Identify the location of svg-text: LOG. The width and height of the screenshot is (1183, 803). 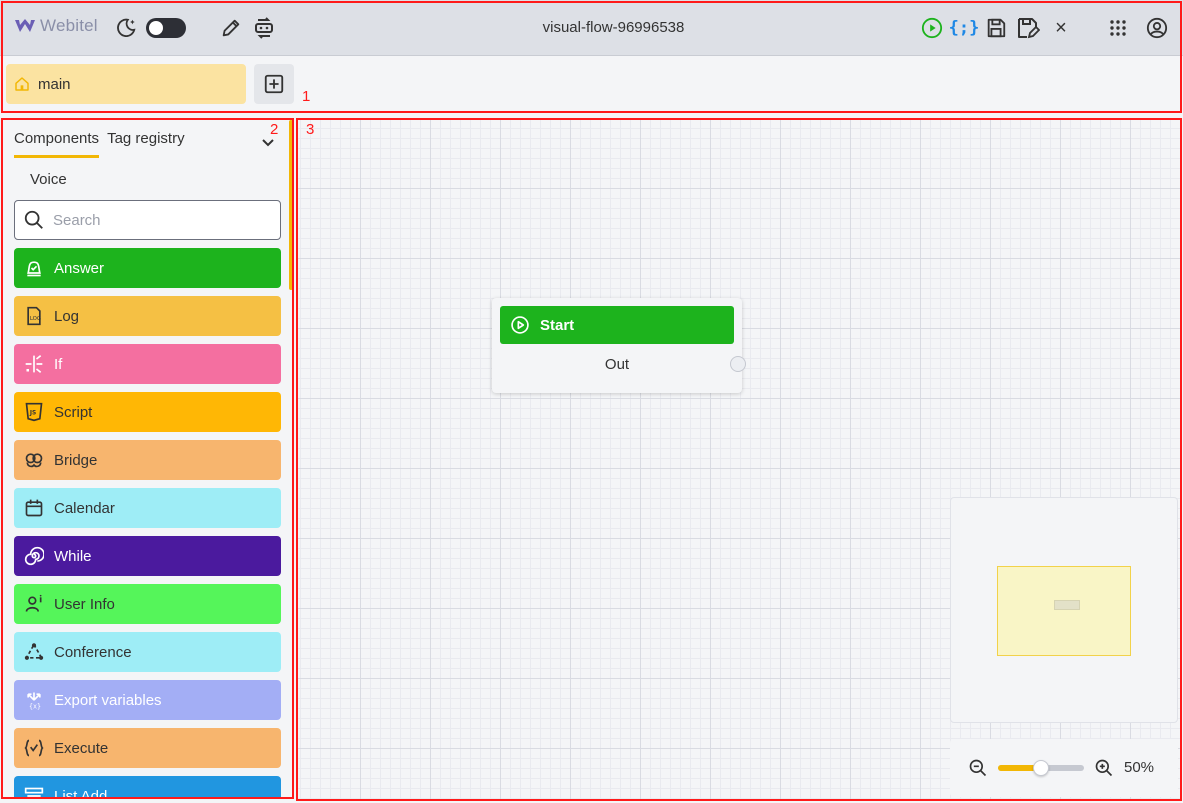
(35, 319).